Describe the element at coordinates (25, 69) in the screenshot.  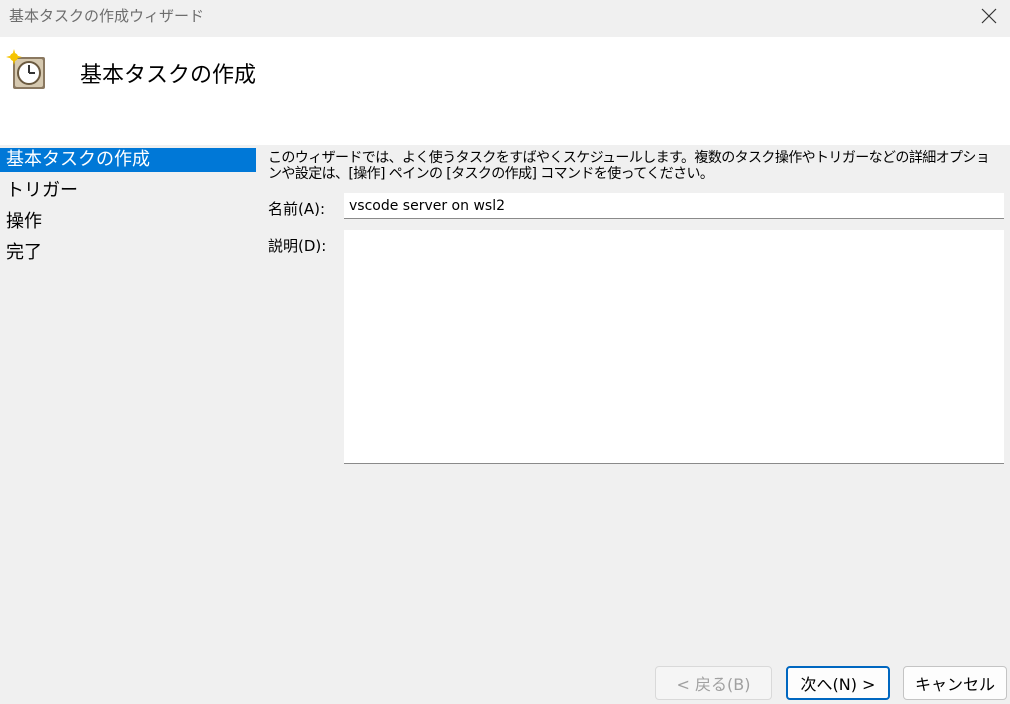
I see `task-scheduler-clock-icon` at that location.